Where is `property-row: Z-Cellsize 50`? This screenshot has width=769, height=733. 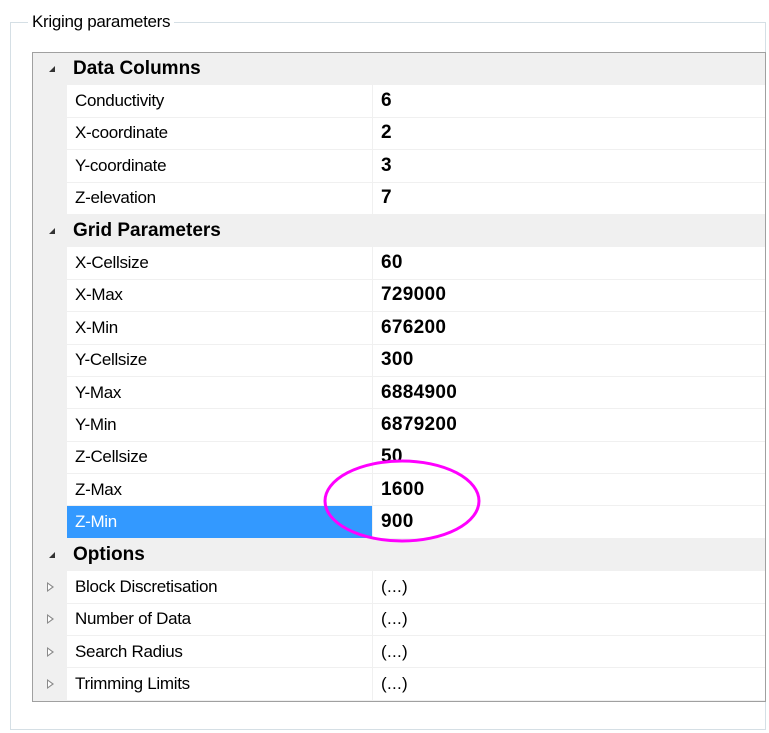
property-row: Z-Cellsize 50 is located at coordinates (399, 458).